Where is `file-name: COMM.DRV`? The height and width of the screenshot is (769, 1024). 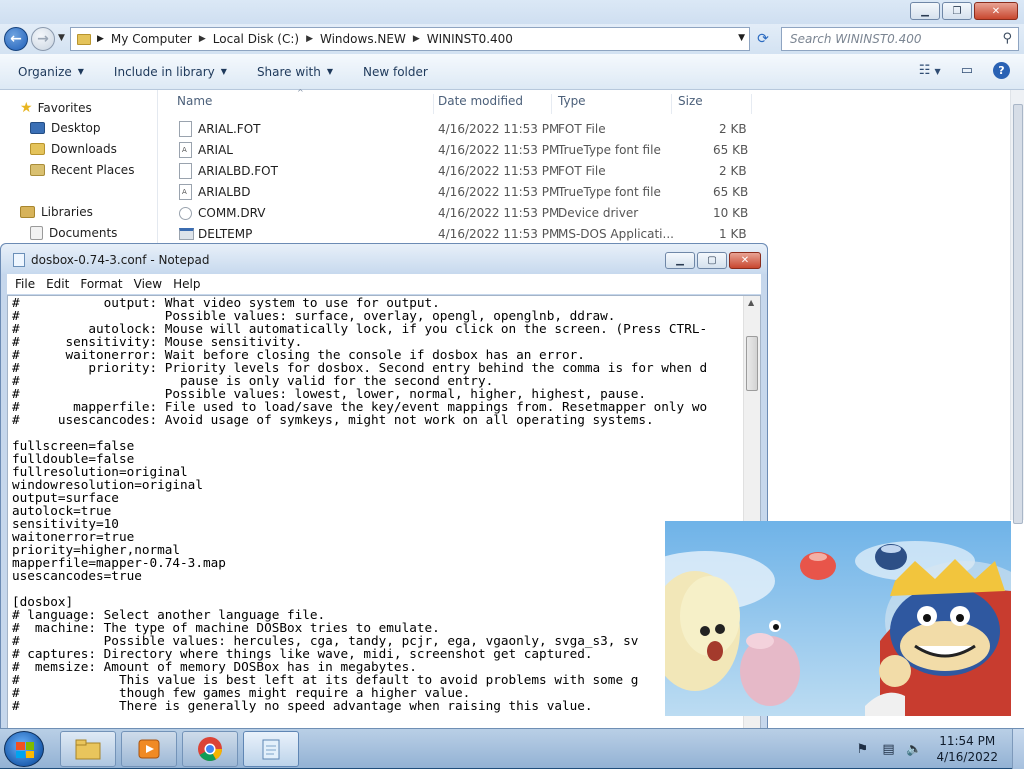 file-name: COMM.DRV is located at coordinates (232, 213).